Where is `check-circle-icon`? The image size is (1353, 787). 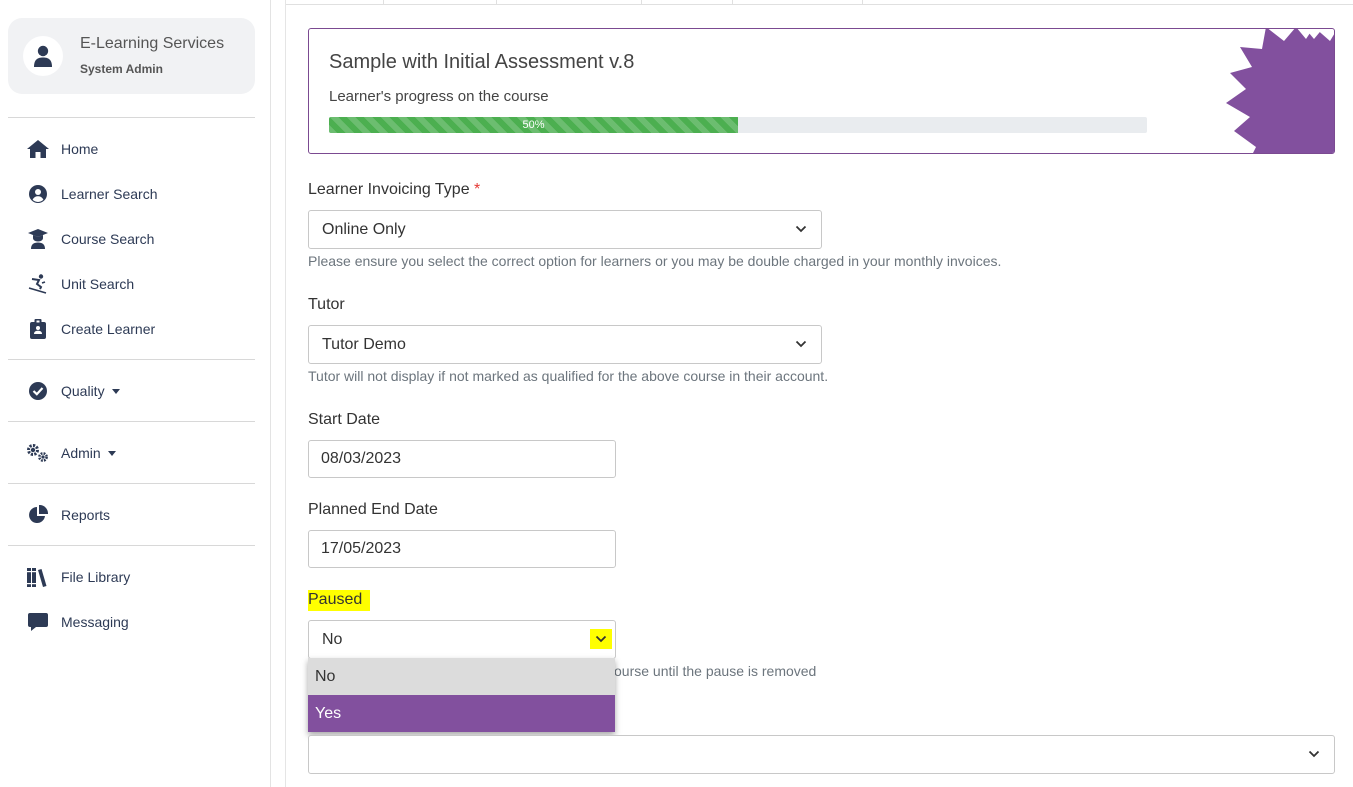 check-circle-icon is located at coordinates (38, 391).